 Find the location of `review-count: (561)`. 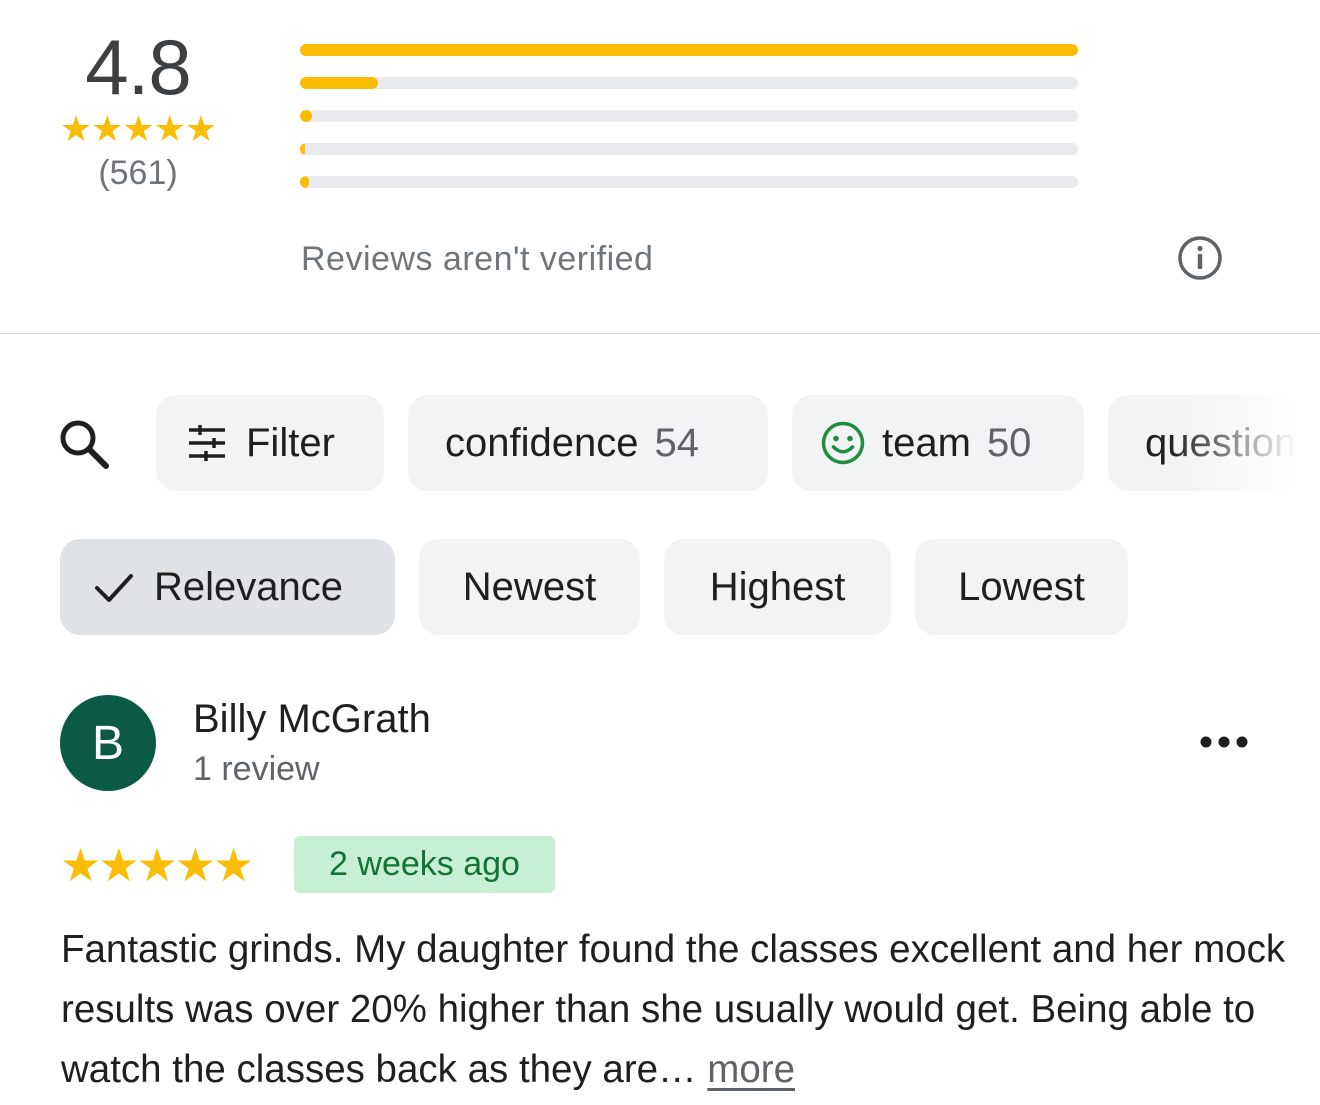

review-count: (561) is located at coordinates (138, 173).